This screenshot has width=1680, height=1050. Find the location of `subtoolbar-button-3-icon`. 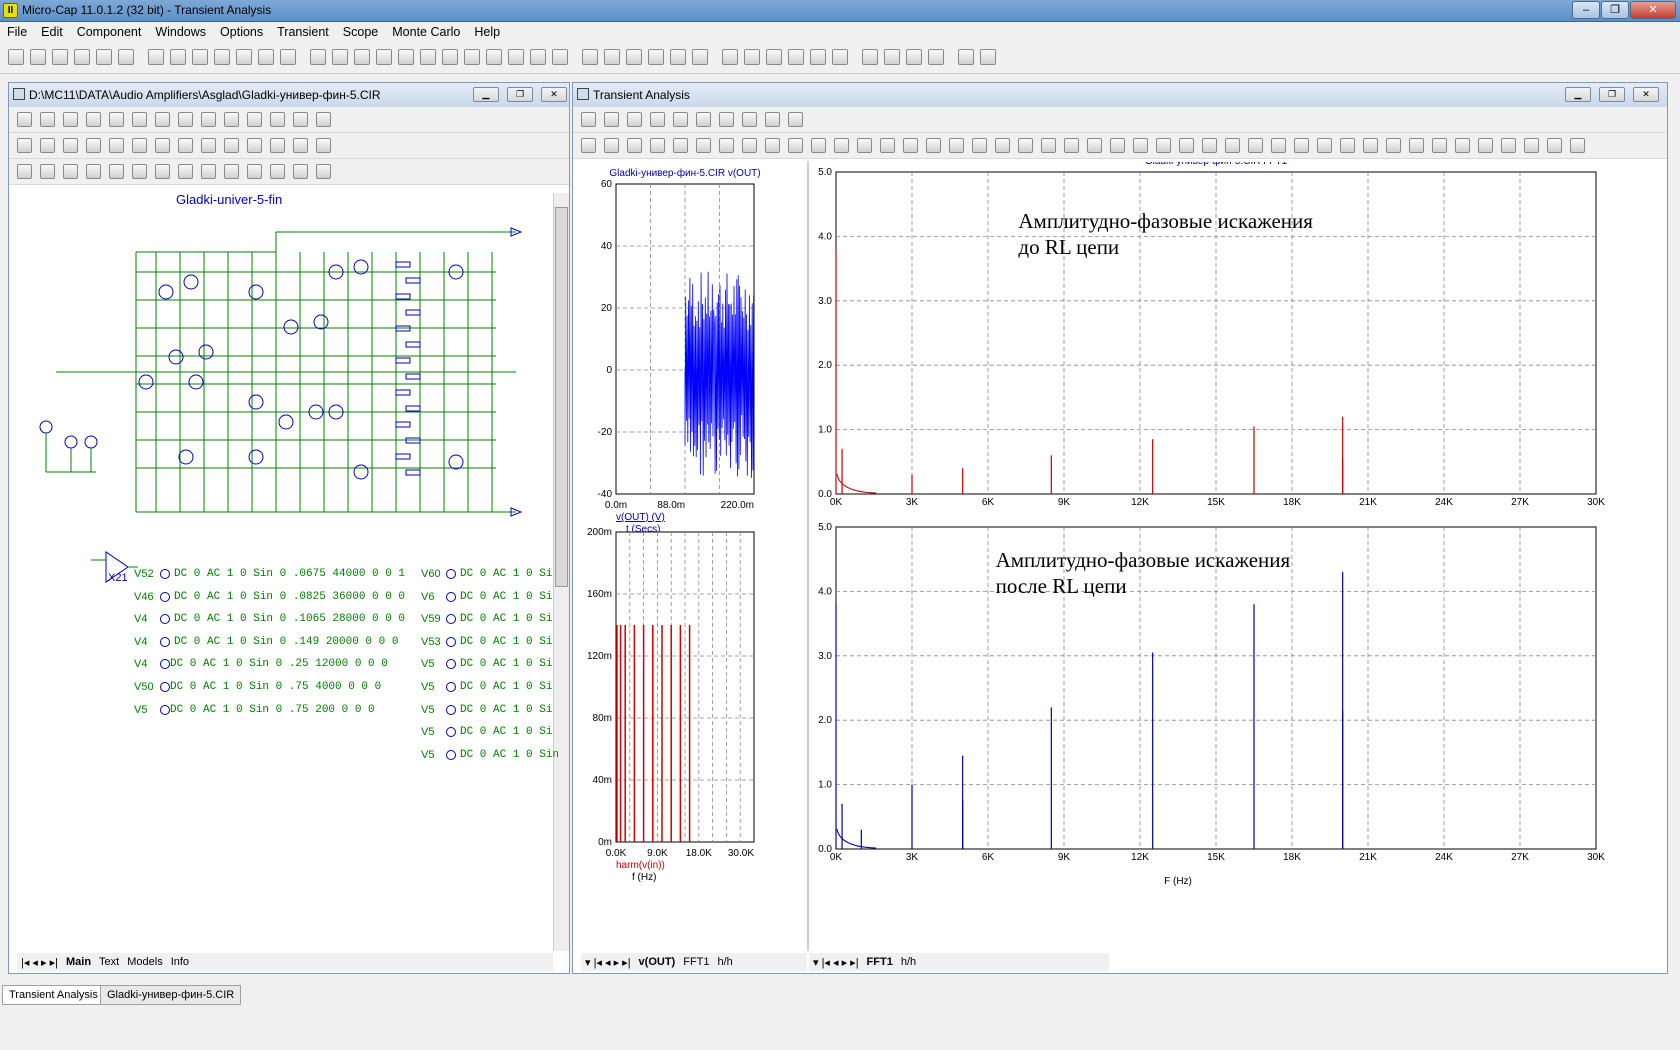

subtoolbar-button-3-icon is located at coordinates (93, 171).